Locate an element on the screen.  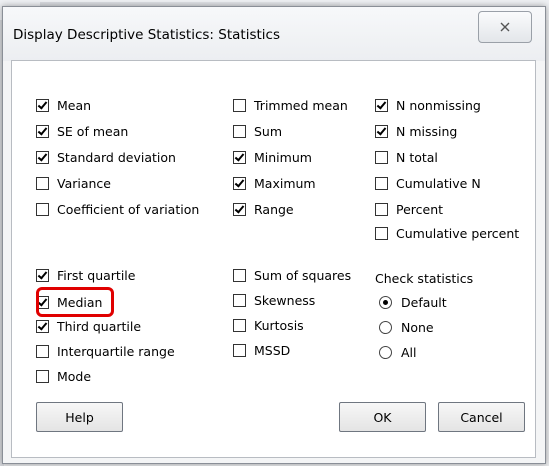
checkbox-range: Range is located at coordinates (263, 209).